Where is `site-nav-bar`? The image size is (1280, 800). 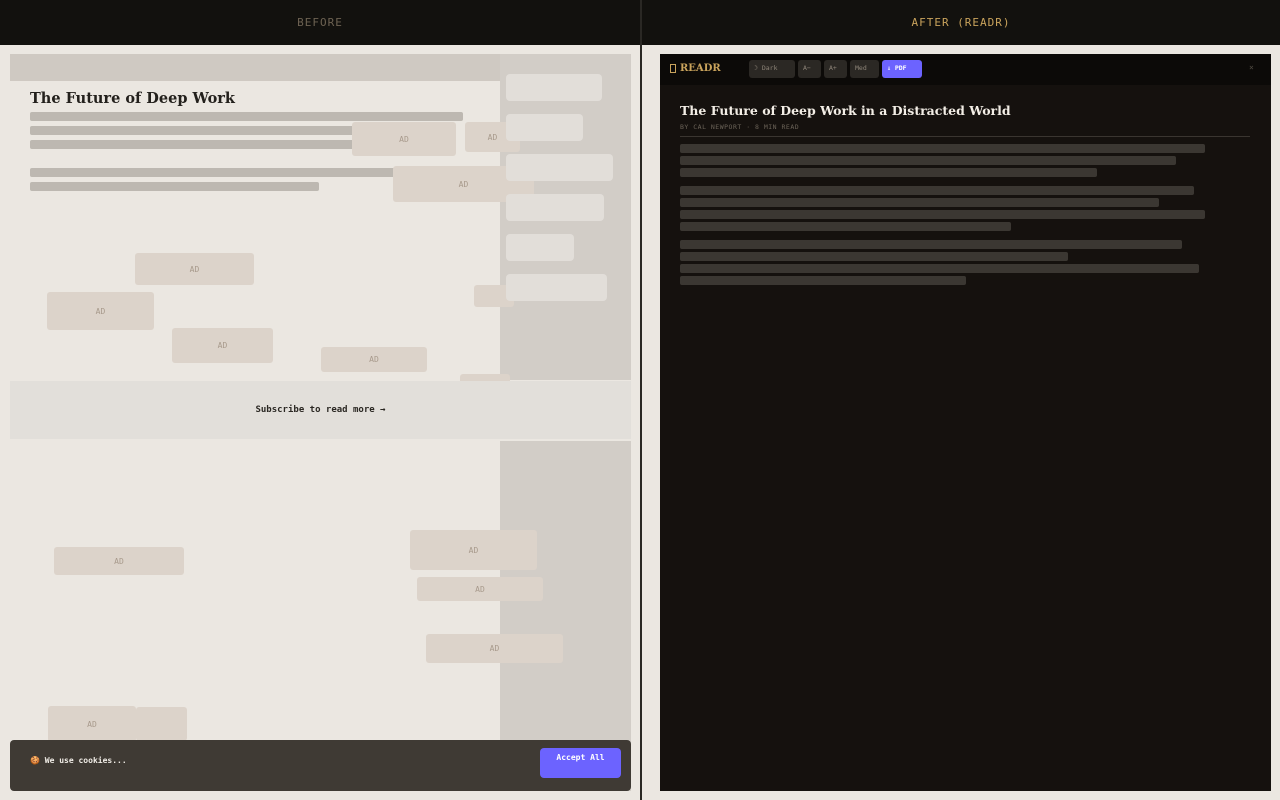 site-nav-bar is located at coordinates (255, 67).